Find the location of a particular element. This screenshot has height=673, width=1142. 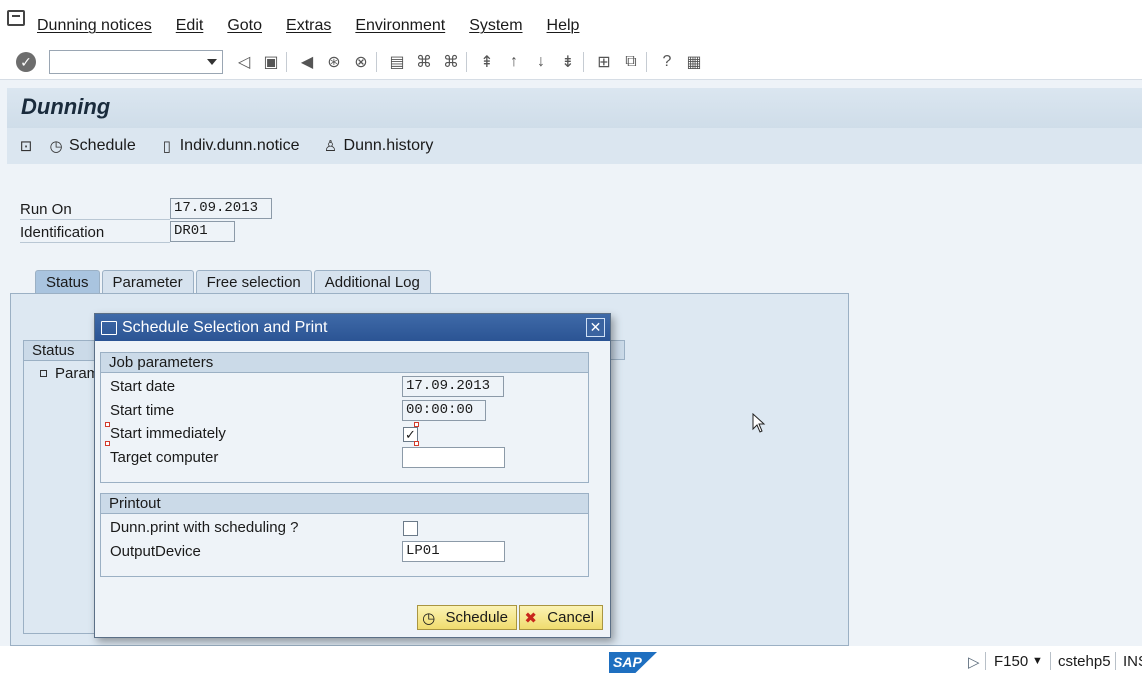

layout-icon: ▦ is located at coordinates (694, 62).